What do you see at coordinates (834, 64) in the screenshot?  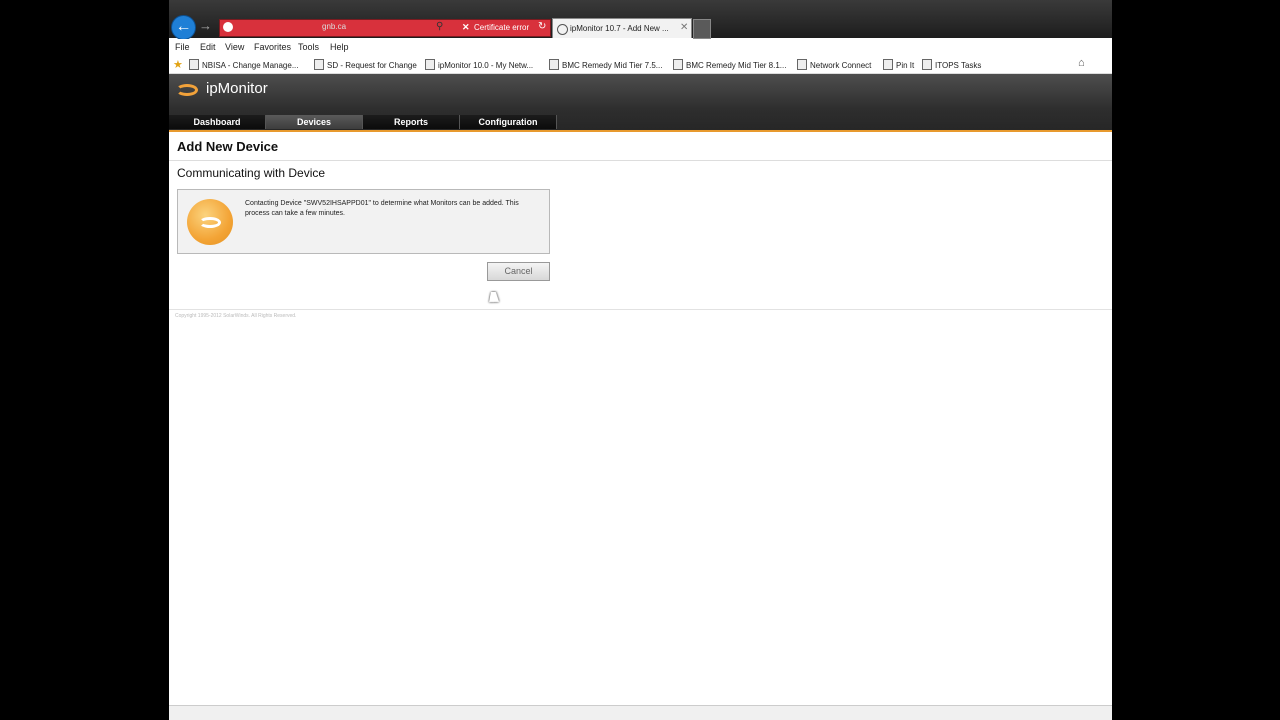 I see `favorite-item: Network Connect` at bounding box center [834, 64].